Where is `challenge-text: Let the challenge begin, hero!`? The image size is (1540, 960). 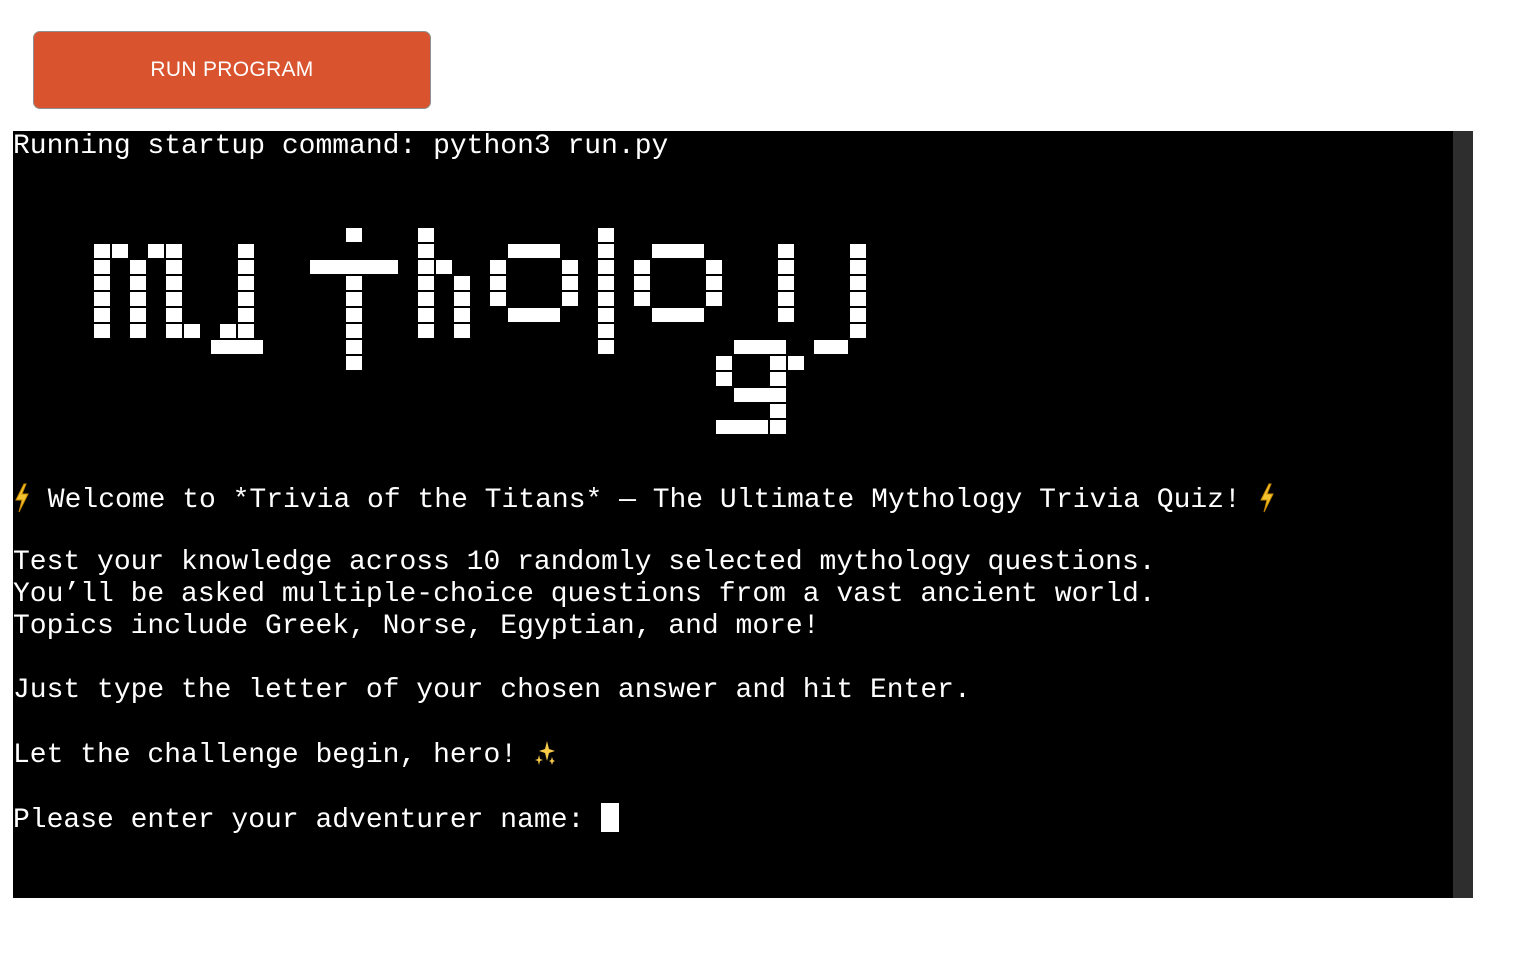
challenge-text: Let the challenge begin, hero! is located at coordinates (273, 755).